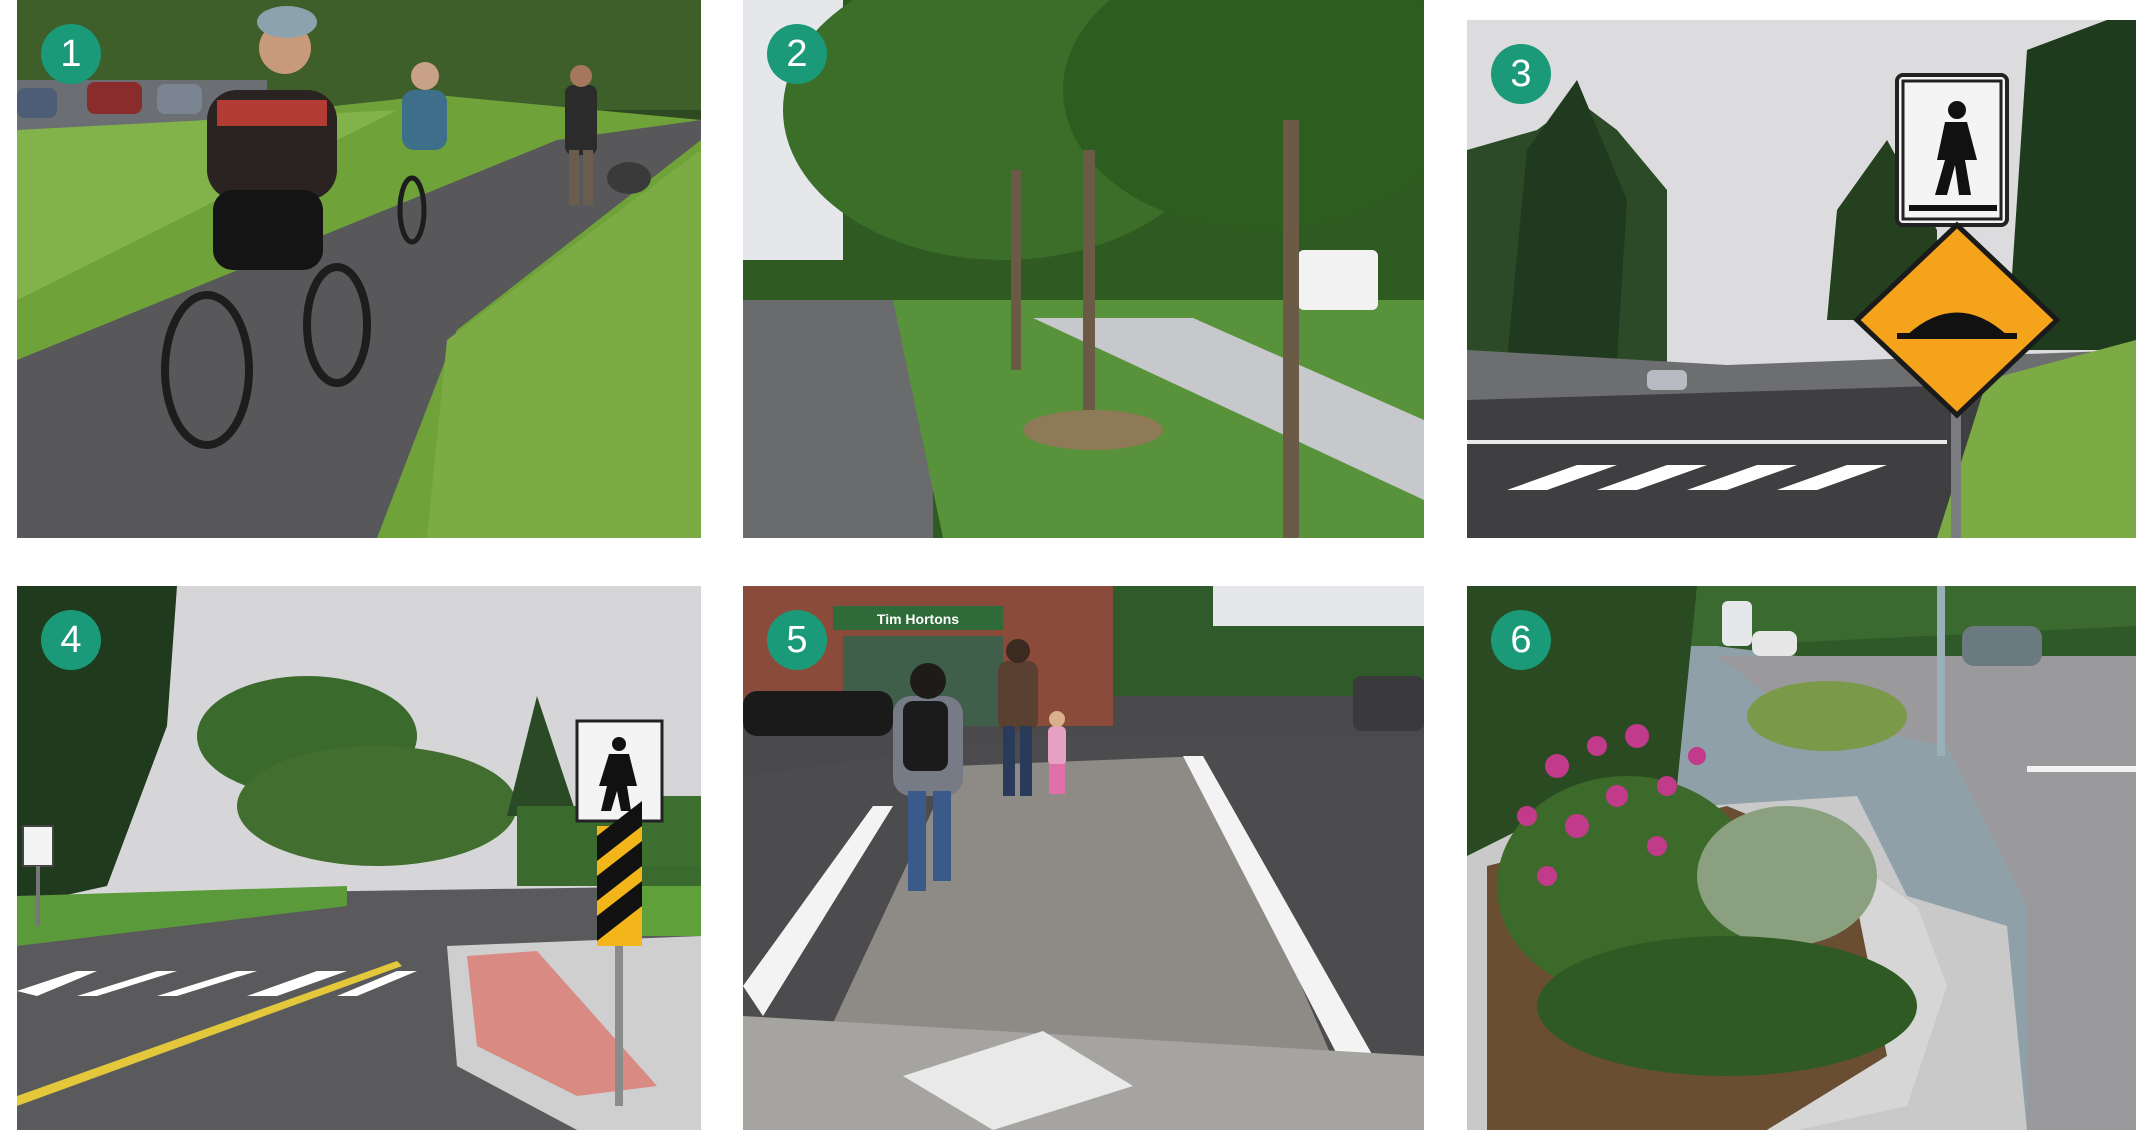 This screenshot has width=2136, height=1143. I want to click on landscaped-bulb-out-scene, so click(1801, 858).